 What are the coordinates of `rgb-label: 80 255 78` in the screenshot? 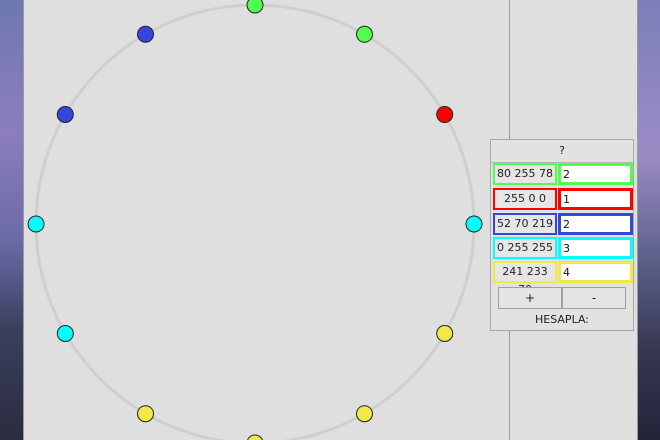 It's located at (525, 174).